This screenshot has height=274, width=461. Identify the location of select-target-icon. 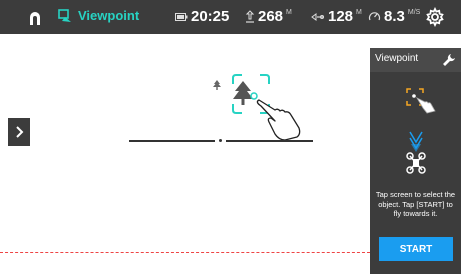
(421, 101).